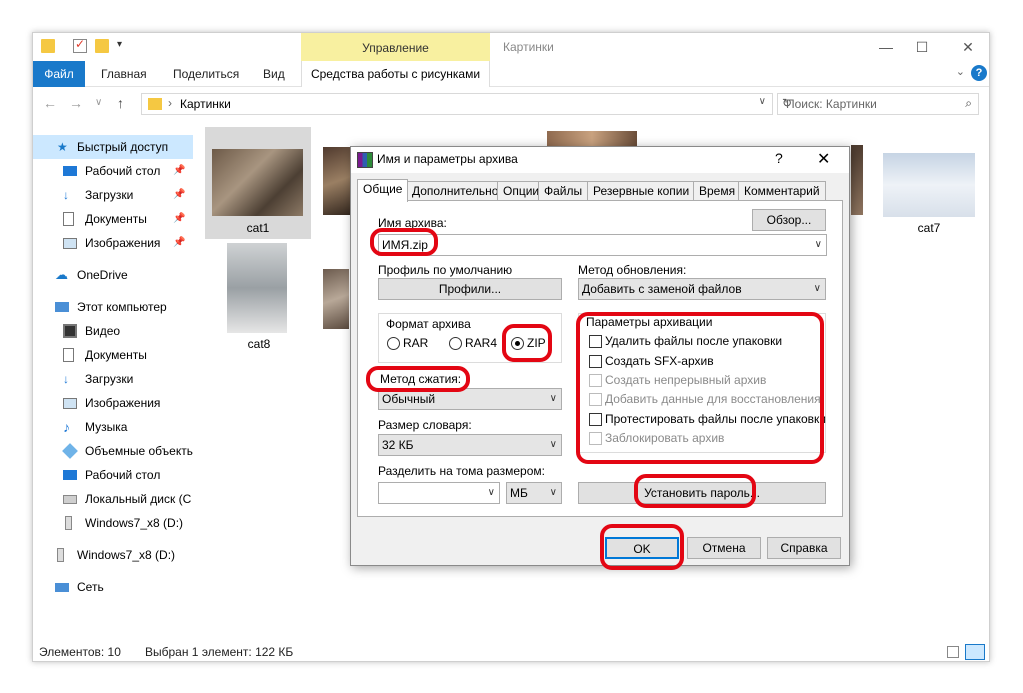  I want to click on dialog-help-button: ?, so click(779, 158).